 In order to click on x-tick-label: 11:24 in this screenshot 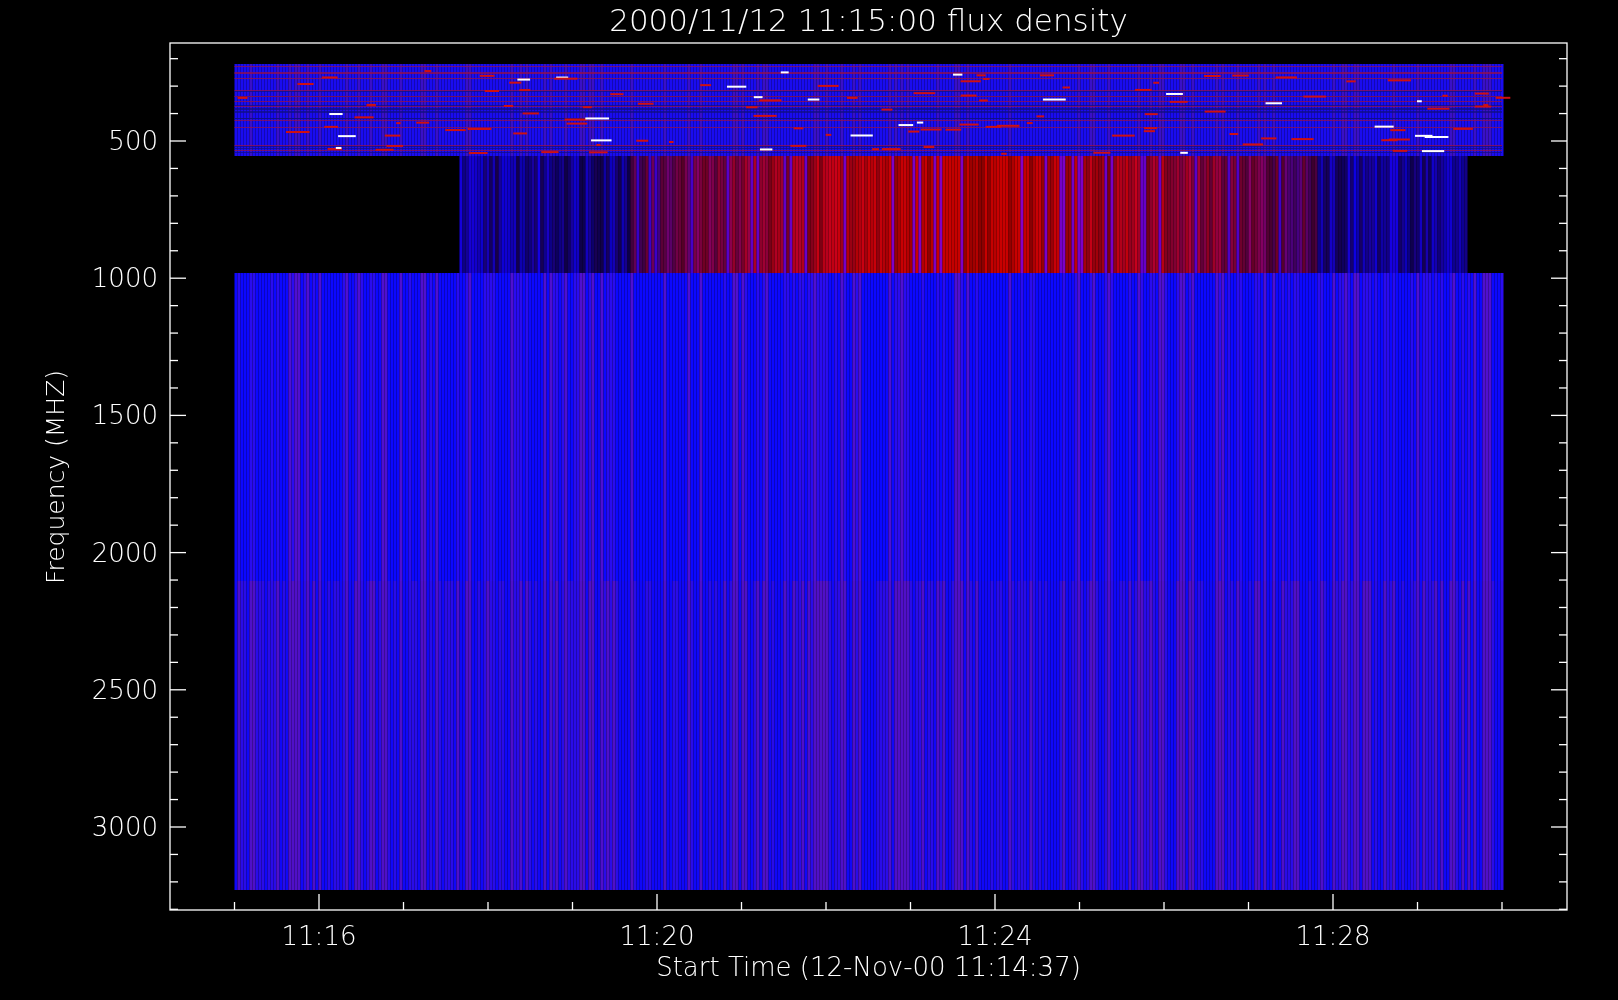, I will do `click(995, 936)`.